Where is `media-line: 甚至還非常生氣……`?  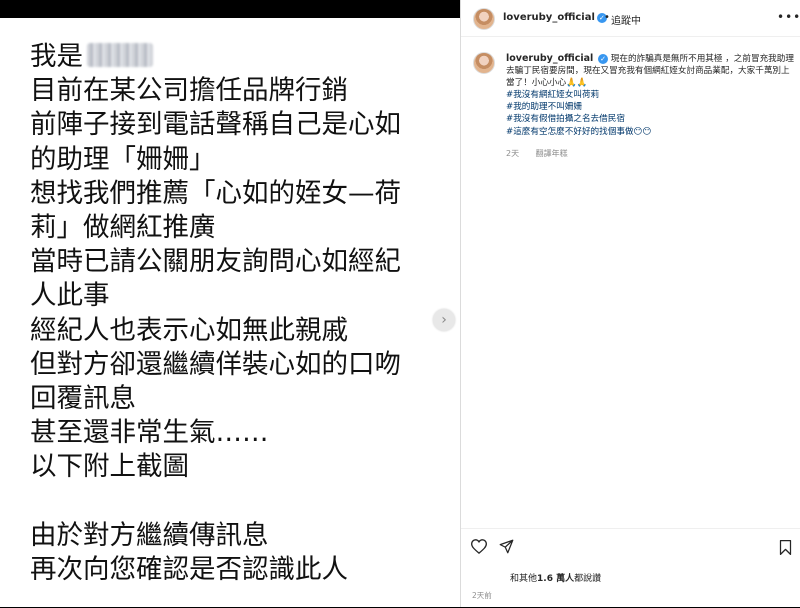
media-line: 甚至還非常生氣…… is located at coordinates (149, 433).